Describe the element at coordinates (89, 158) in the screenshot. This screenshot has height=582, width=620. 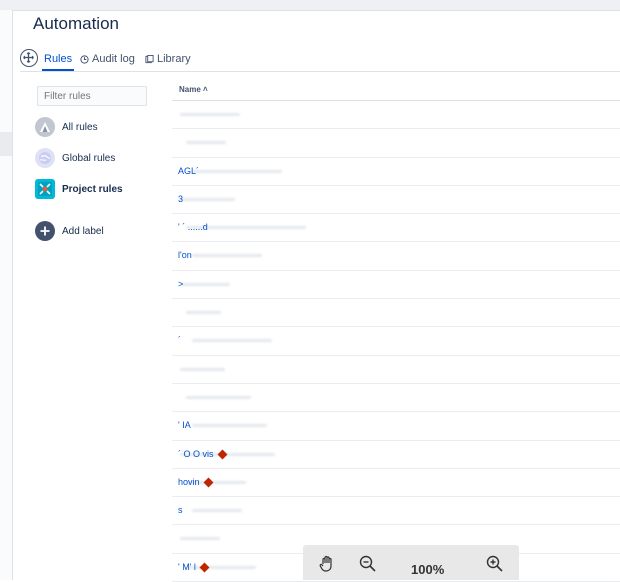
I see `sidebar-item-label: Global rules` at that location.